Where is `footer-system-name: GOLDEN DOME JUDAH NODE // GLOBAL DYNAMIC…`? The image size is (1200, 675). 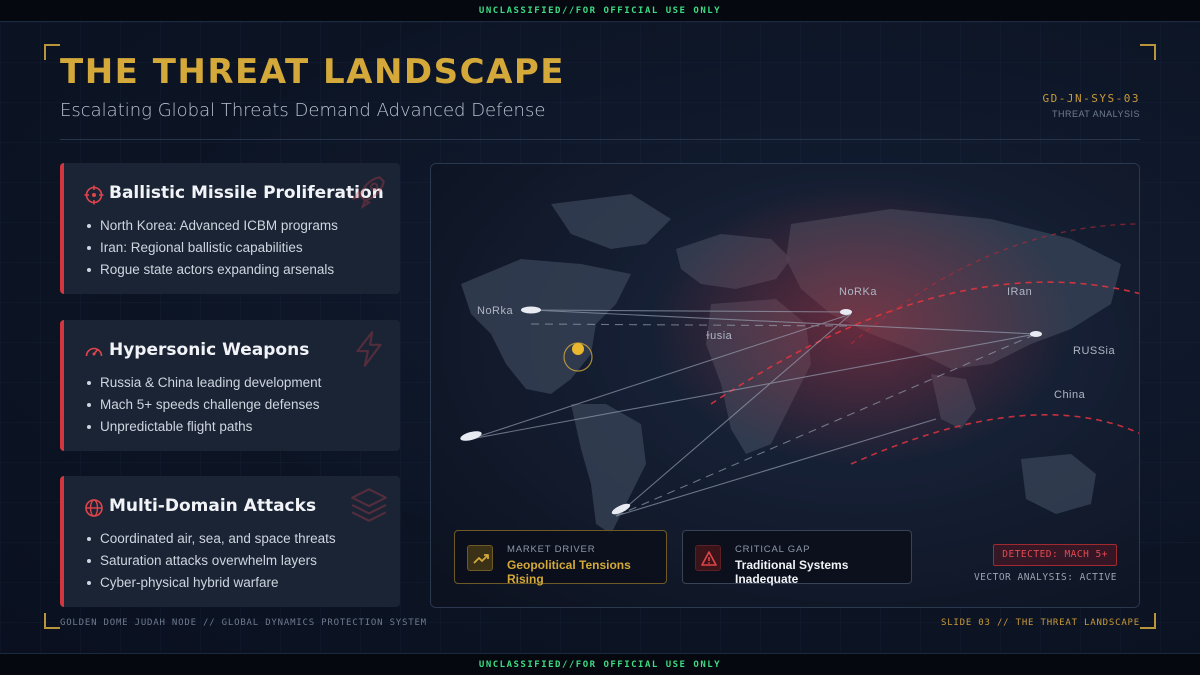 footer-system-name: GOLDEN DOME JUDAH NODE // GLOBAL DYNAMIC… is located at coordinates (243, 623).